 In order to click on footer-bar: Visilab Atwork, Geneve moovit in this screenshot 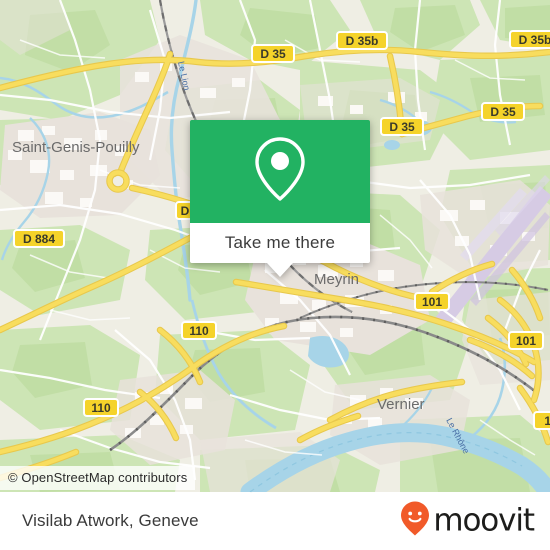, I will do `click(275, 521)`.